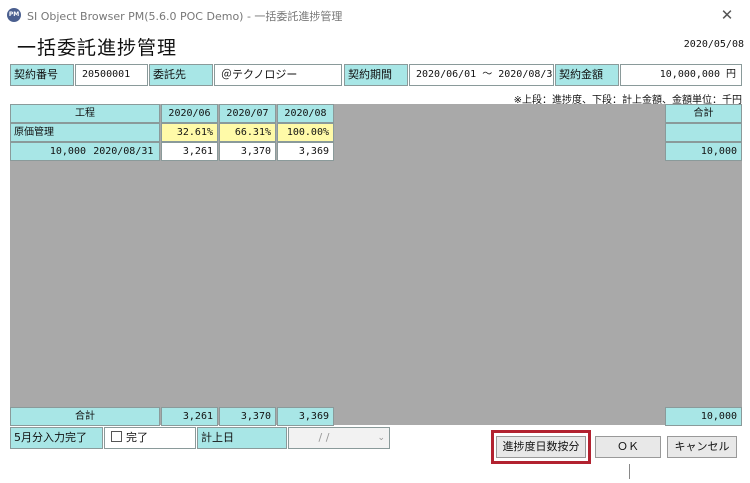  I want to click on process-amount-row: 10,000 2020/08/31, so click(85, 151).